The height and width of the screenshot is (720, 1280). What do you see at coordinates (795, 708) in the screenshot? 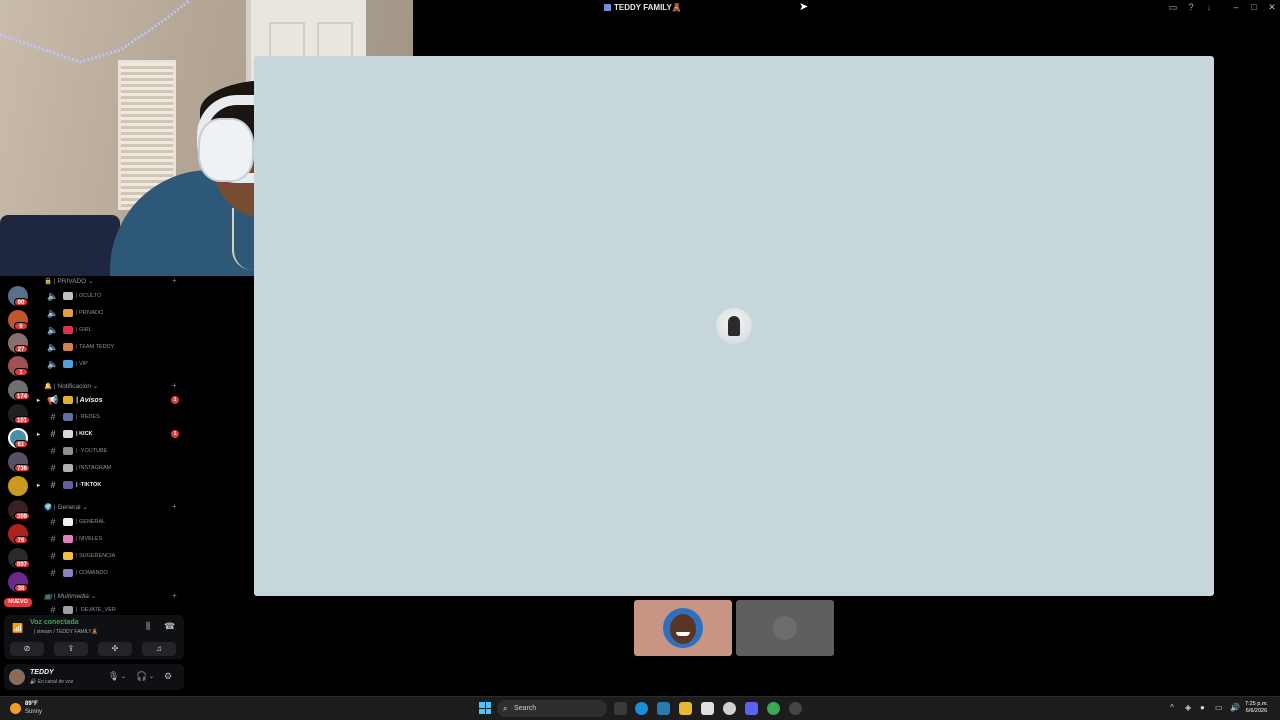
I see `obs-icon` at bounding box center [795, 708].